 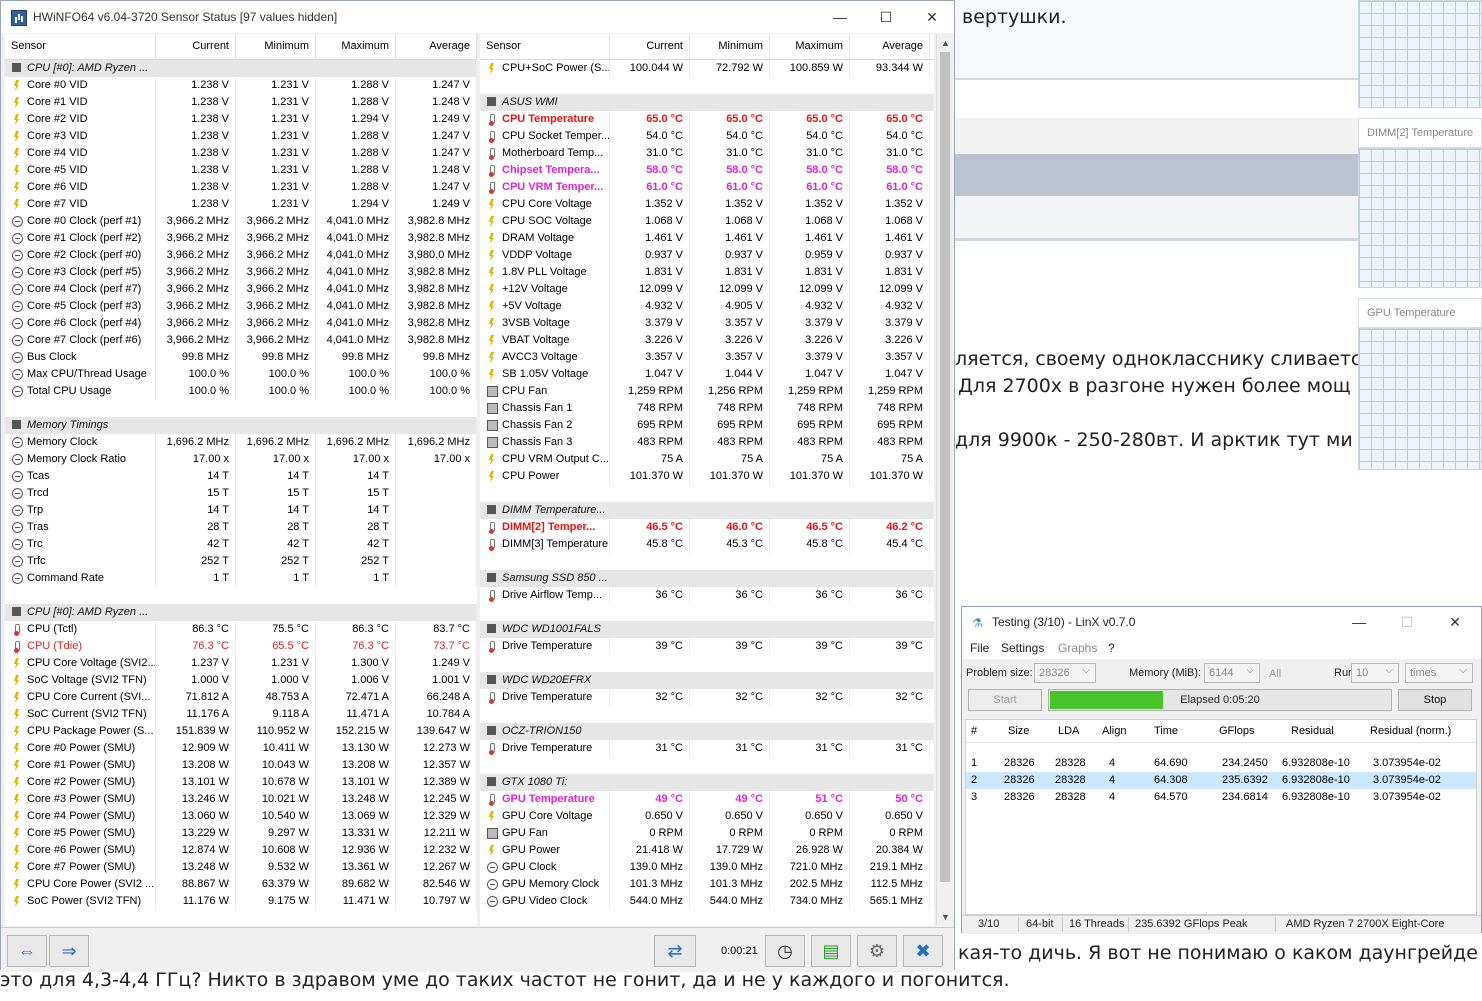 I want to click on menu-file: File, so click(x=979, y=648).